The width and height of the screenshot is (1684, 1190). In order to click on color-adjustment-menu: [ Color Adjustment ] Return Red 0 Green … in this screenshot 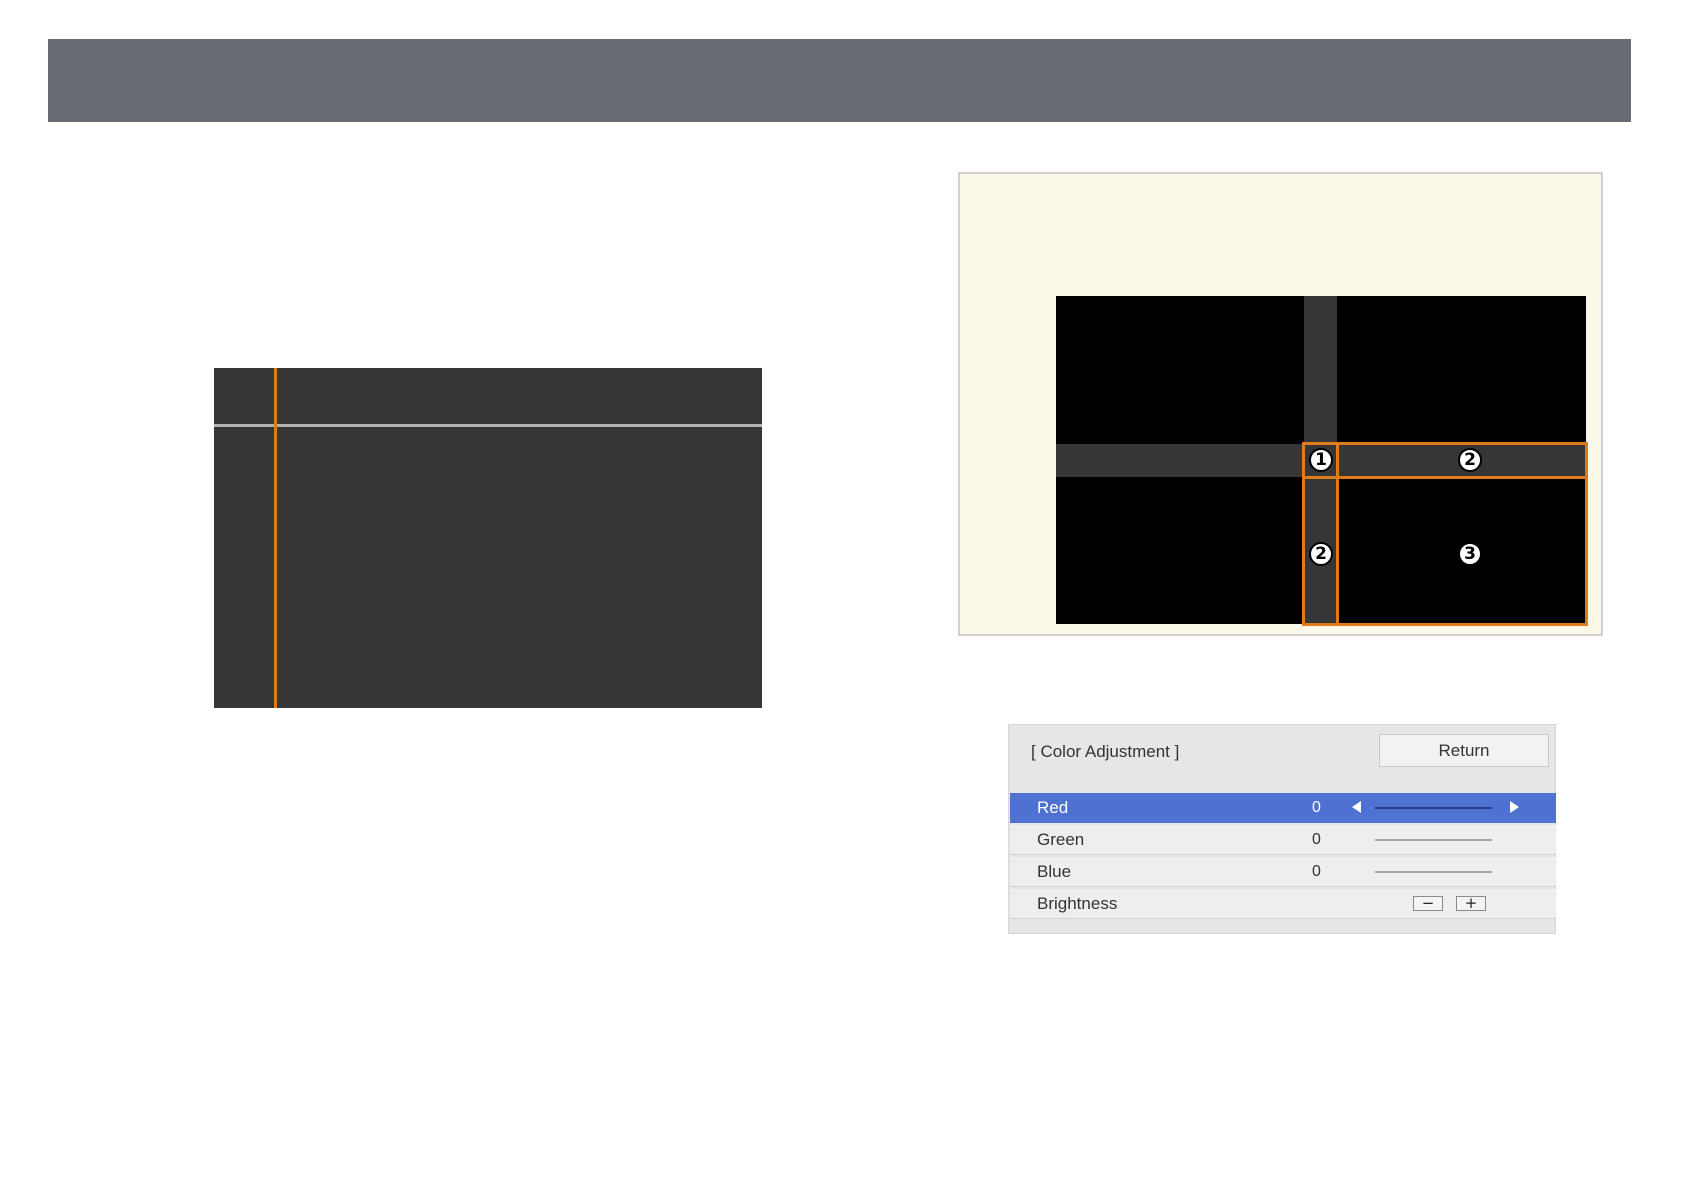, I will do `click(1282, 829)`.